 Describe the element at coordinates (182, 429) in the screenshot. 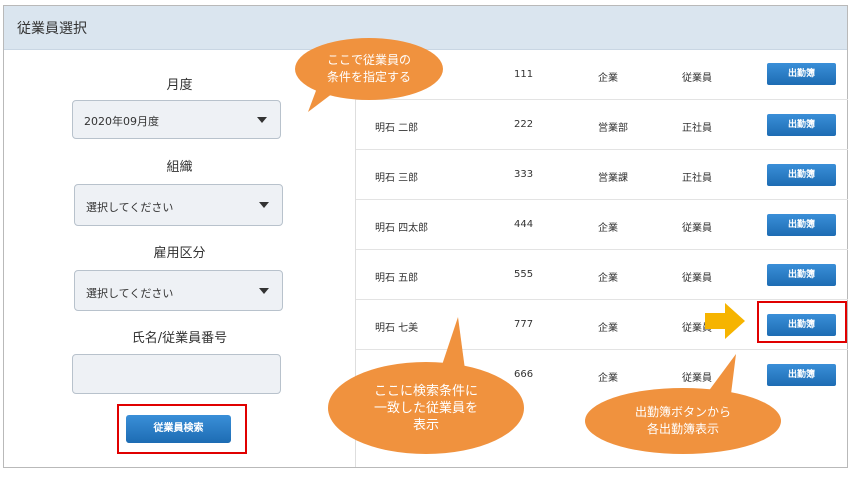

I see `search-button-highlight` at that location.